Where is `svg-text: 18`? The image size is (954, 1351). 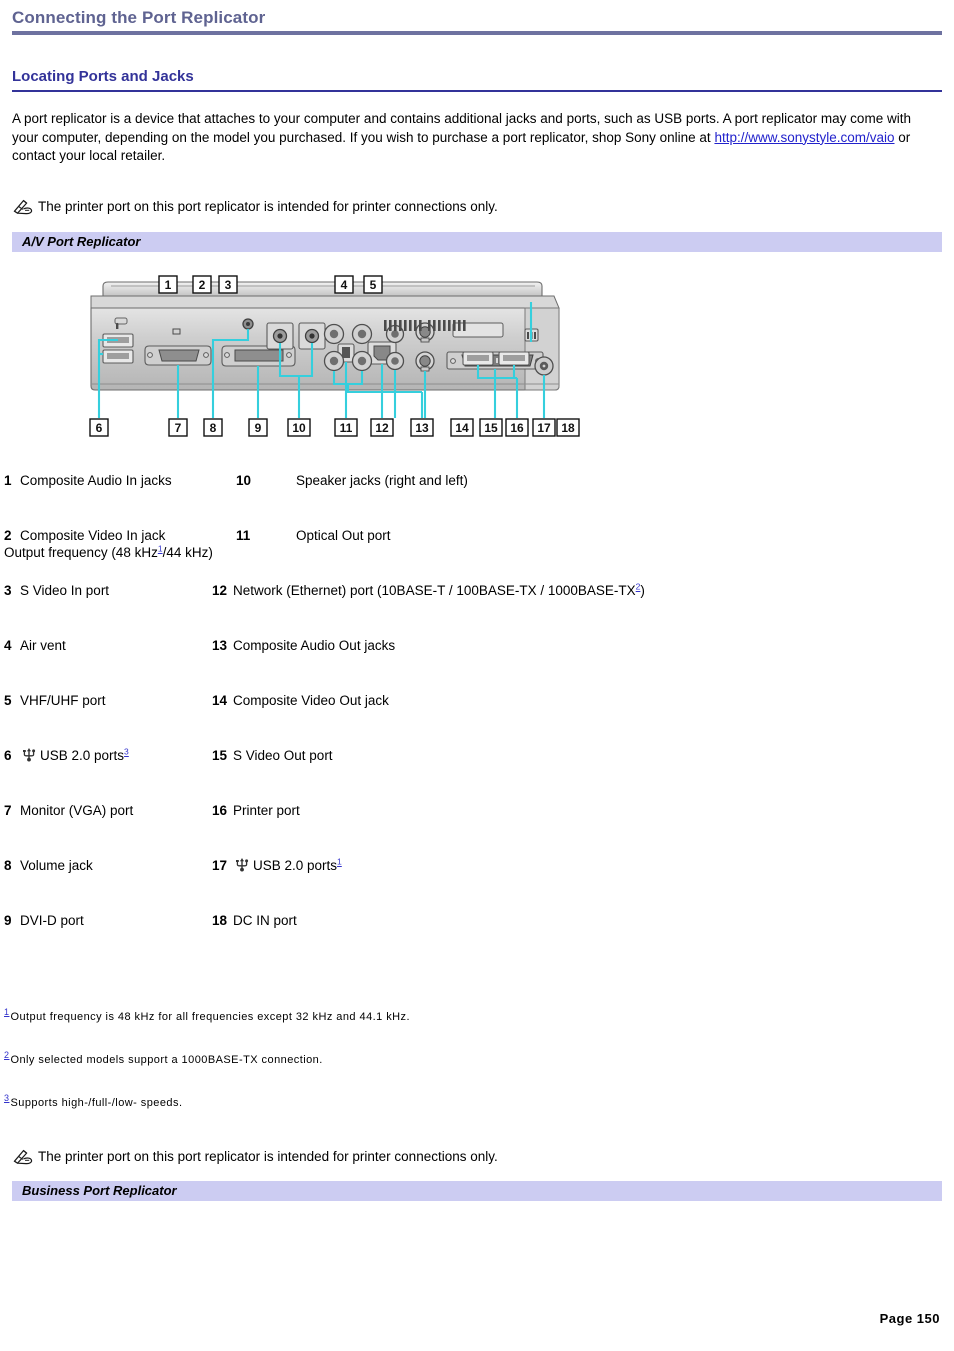
svg-text: 18 is located at coordinates (568, 428).